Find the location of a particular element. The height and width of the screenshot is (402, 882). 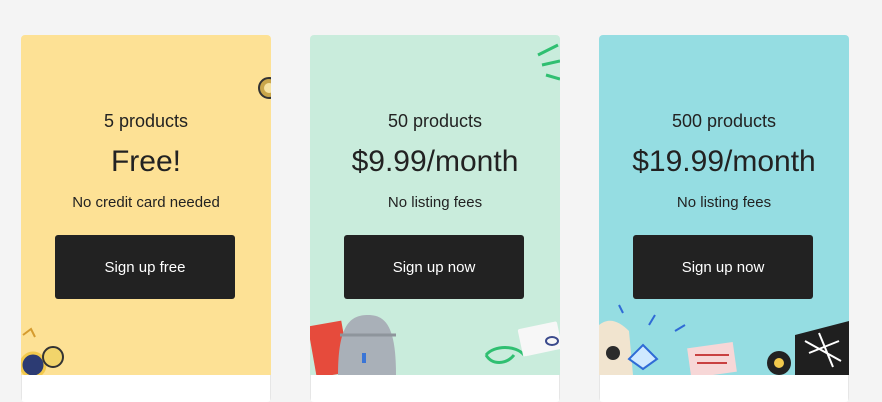

plan-price: Free! is located at coordinates (146, 161).